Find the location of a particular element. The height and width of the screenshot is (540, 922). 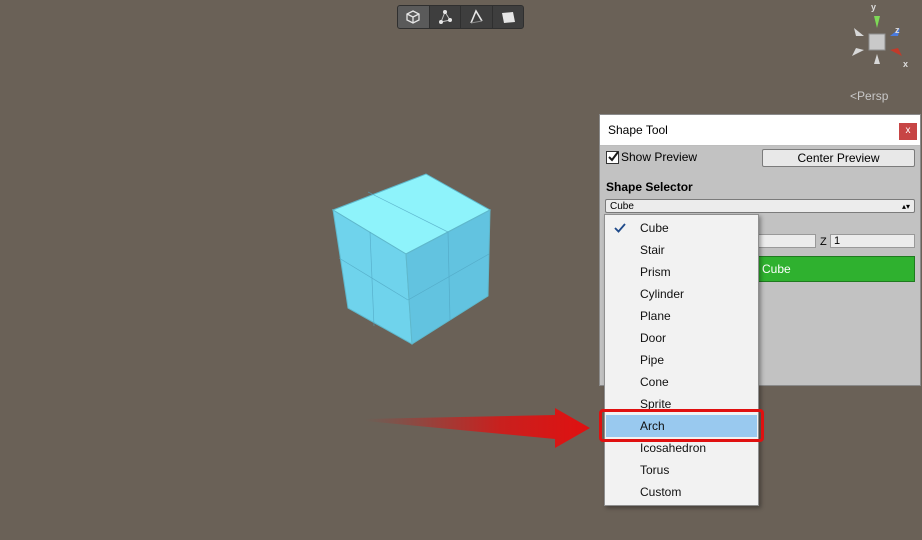

persp-label: Persp is located at coordinates (873, 96).